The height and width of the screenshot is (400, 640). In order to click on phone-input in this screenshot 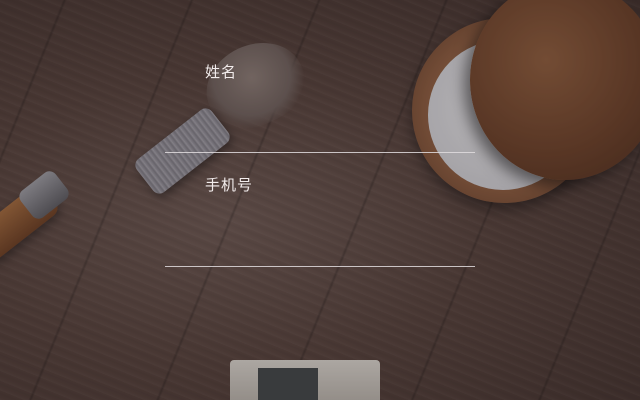, I will do `click(320, 250)`.